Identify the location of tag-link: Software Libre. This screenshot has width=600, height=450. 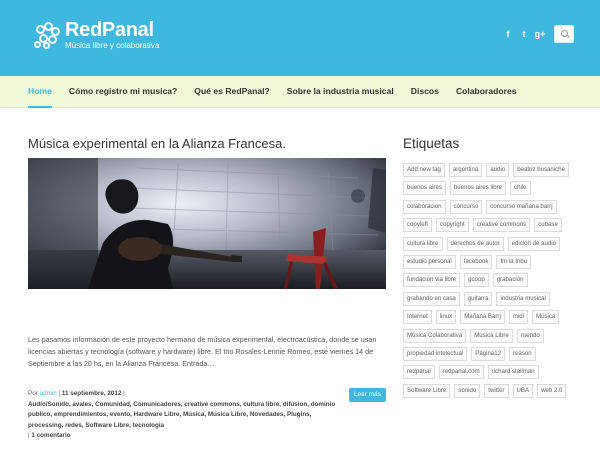
(427, 390).